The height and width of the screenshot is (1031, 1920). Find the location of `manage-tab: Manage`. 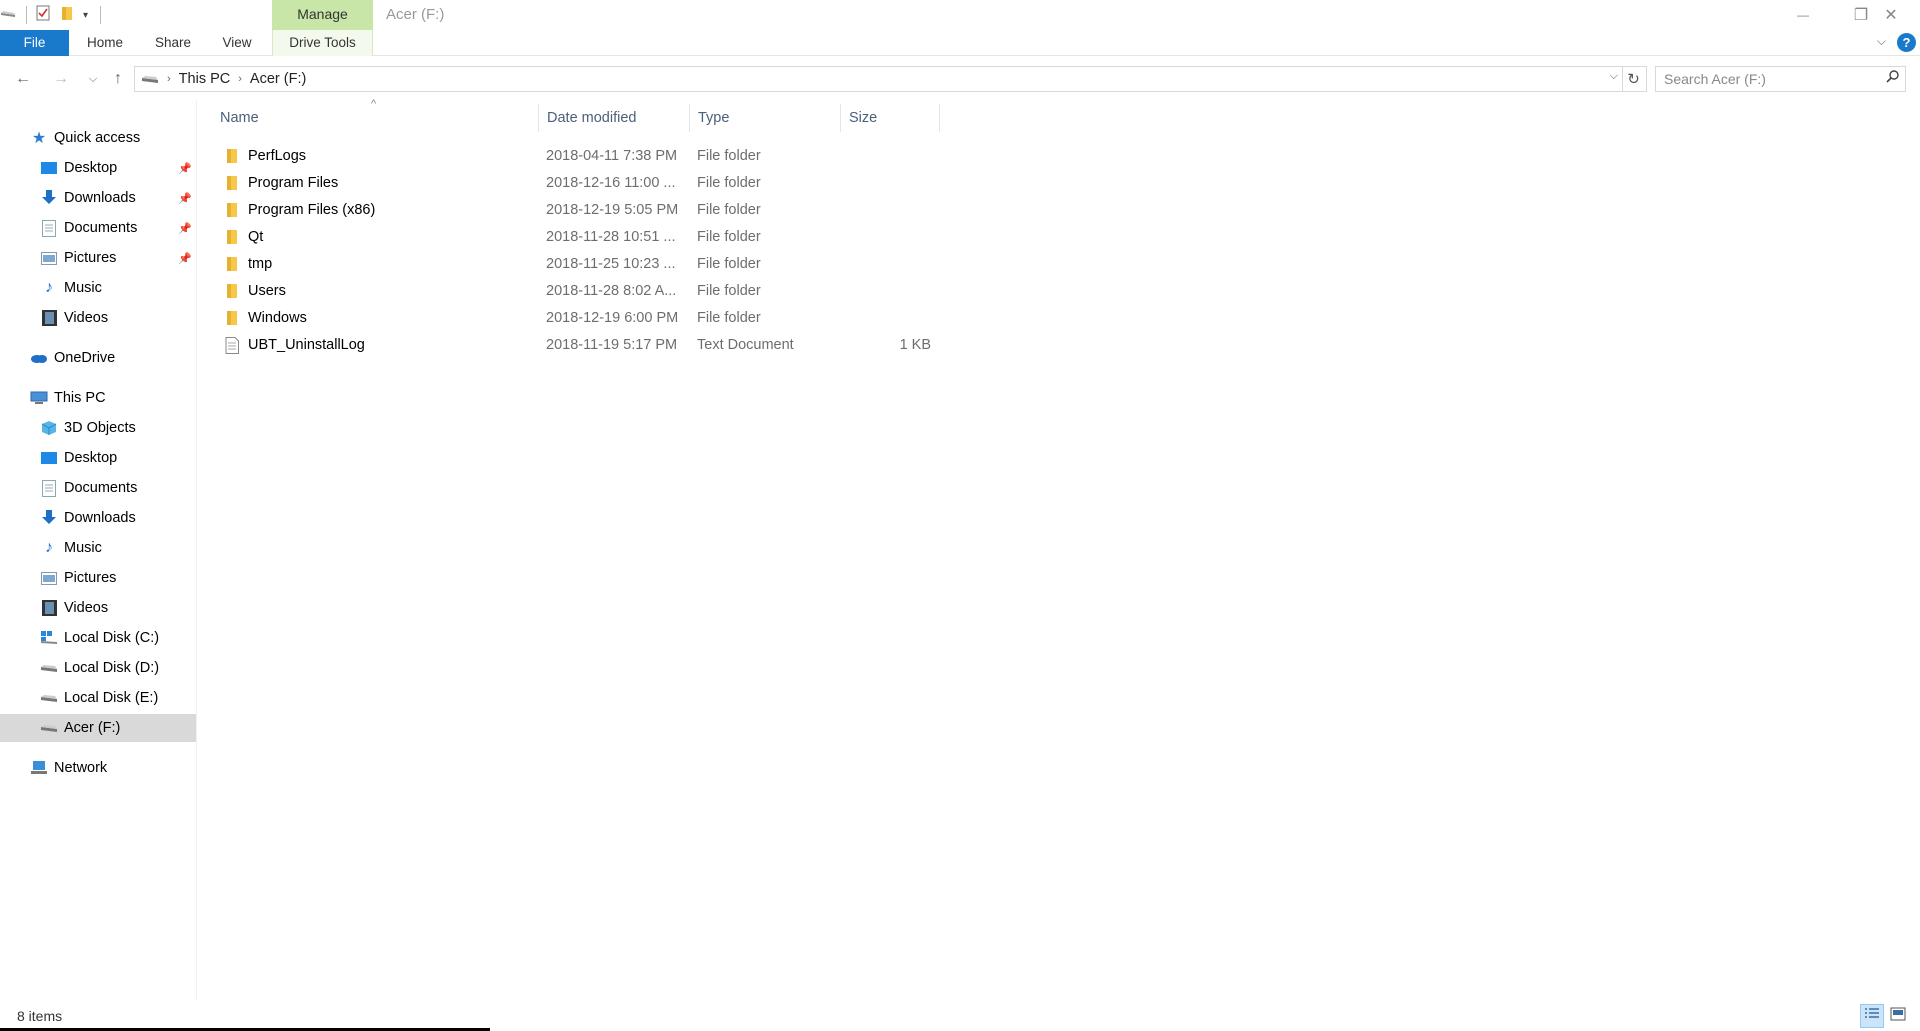

manage-tab: Manage is located at coordinates (322, 15).